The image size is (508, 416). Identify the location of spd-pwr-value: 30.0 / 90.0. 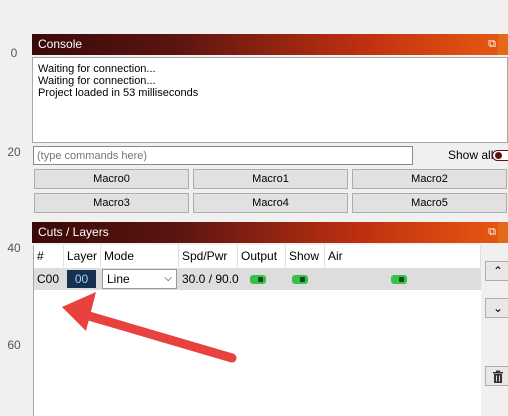
(209, 279).